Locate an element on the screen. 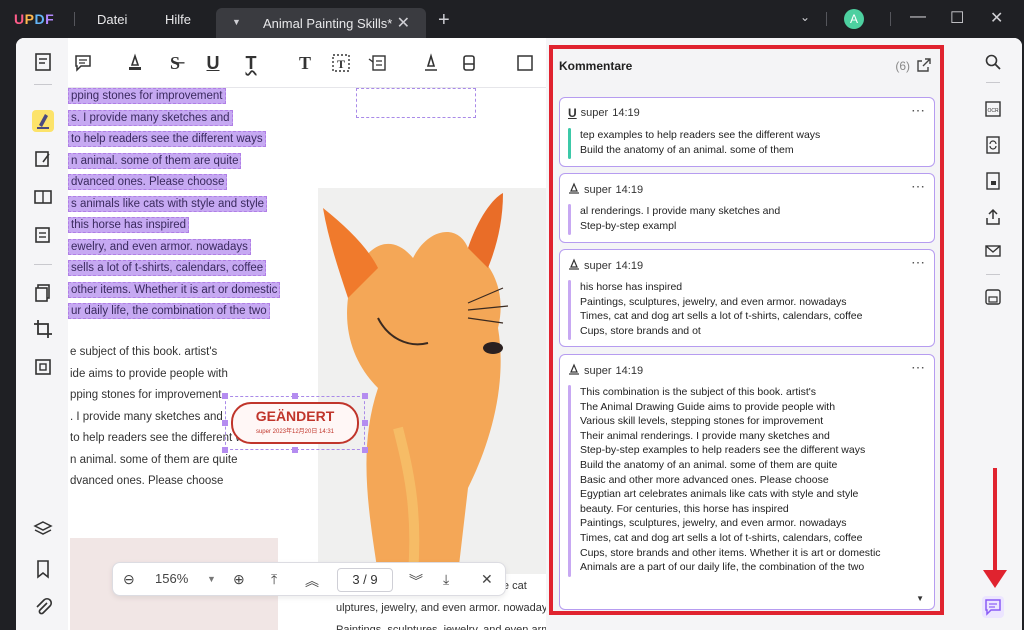 This screenshot has height=630, width=1024. page-view-icon is located at coordinates (43, 197).